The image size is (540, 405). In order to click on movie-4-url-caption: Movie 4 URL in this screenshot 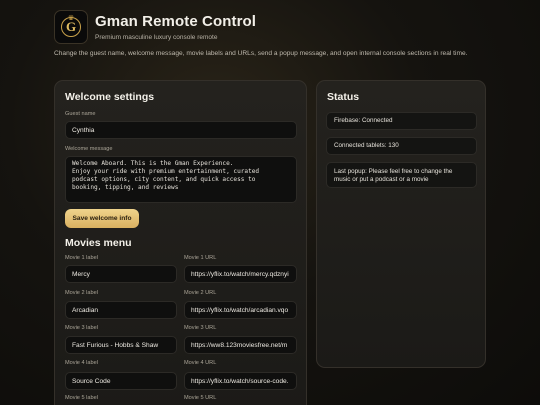, I will do `click(200, 363)`.